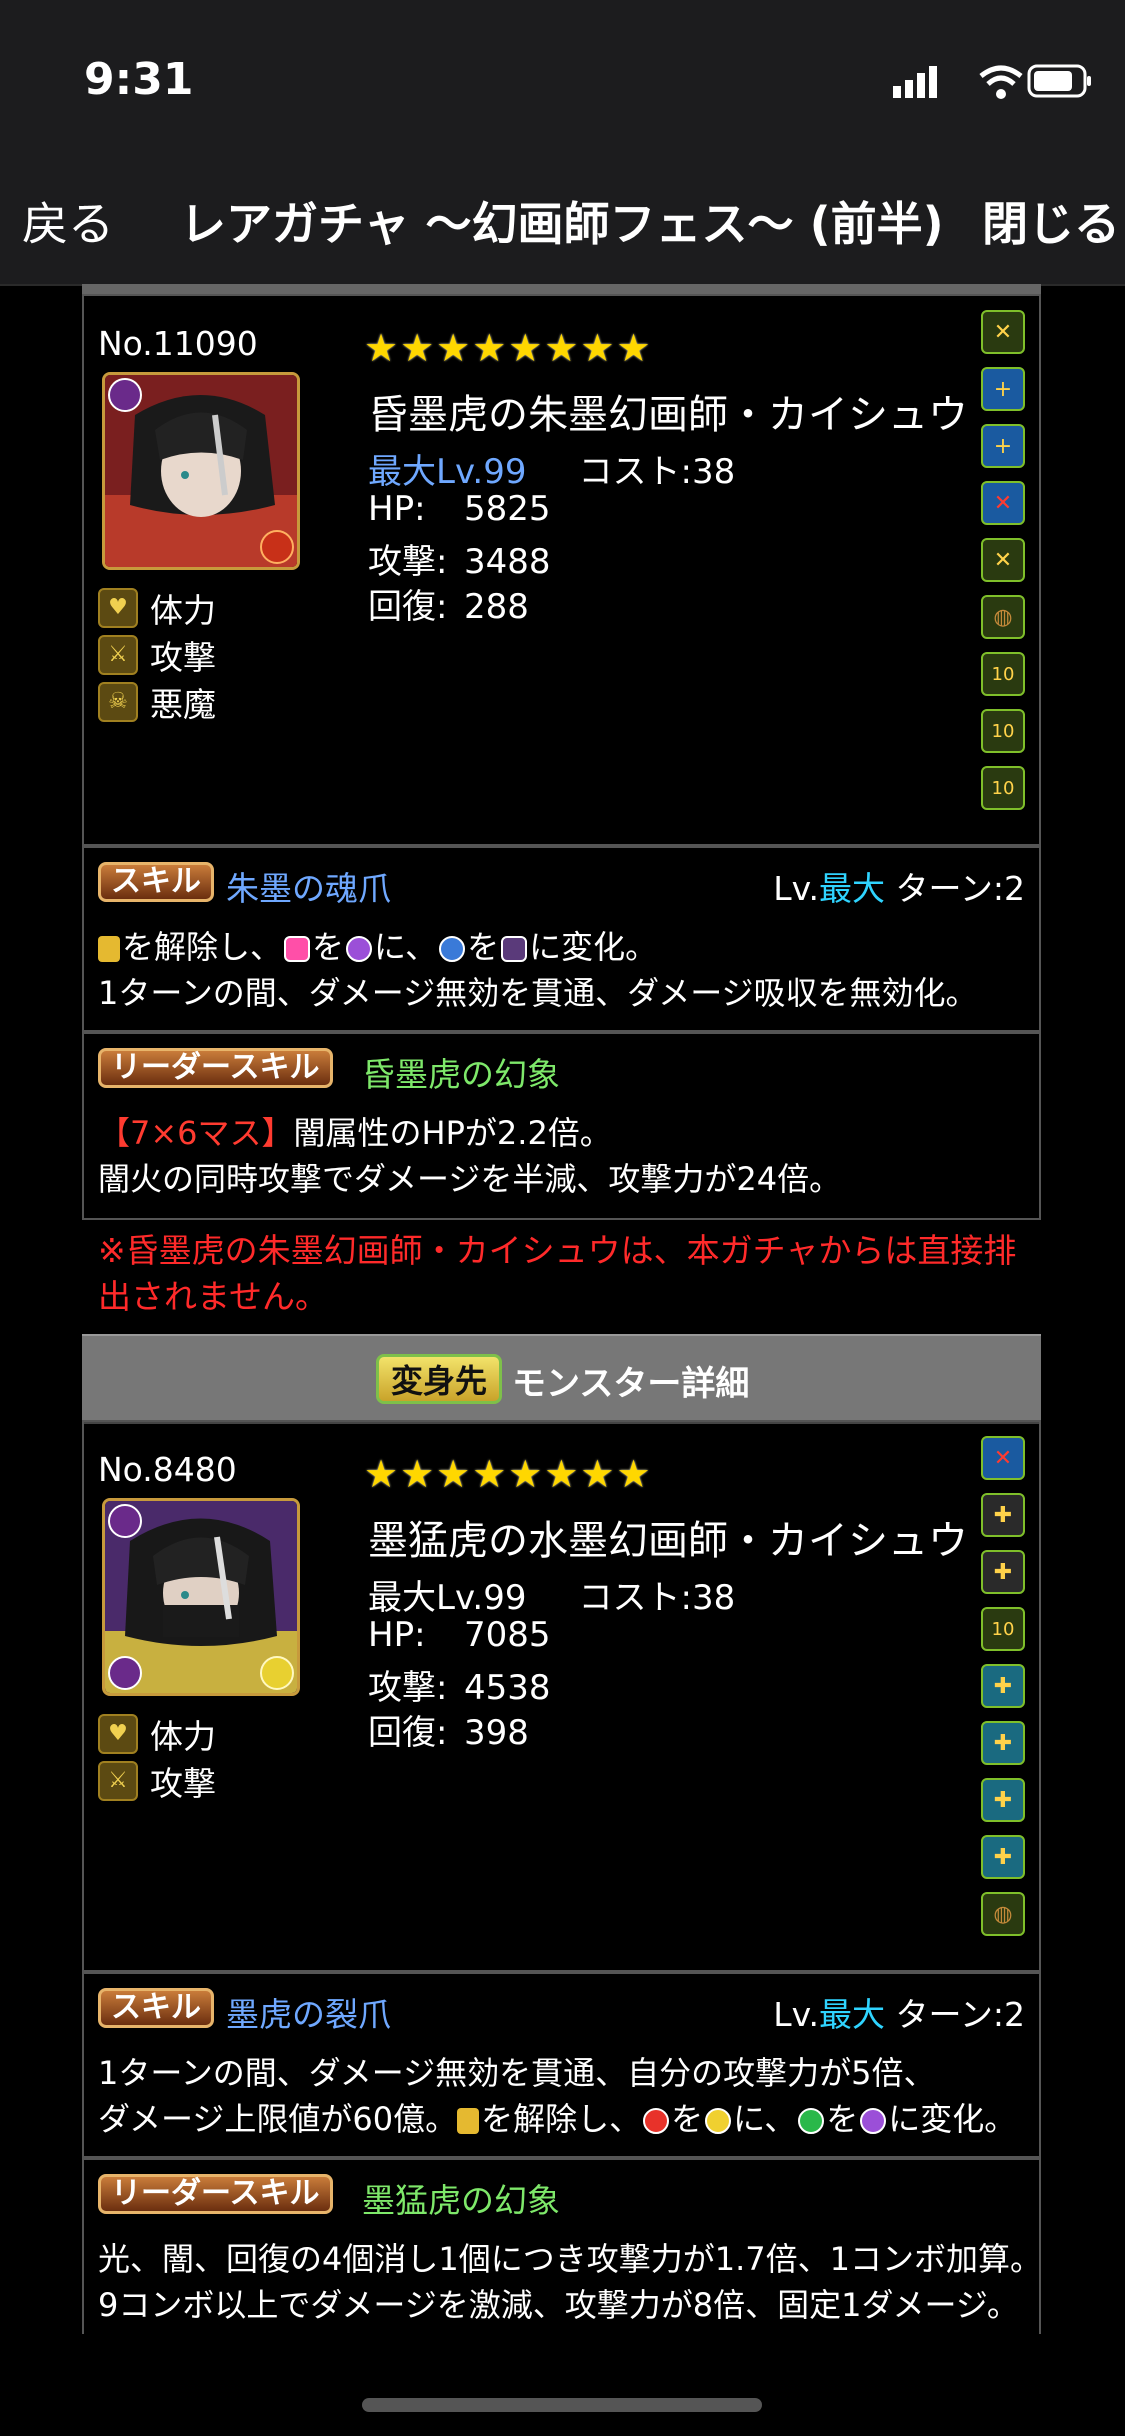 Image resolution: width=1125 pixels, height=2436 pixels. What do you see at coordinates (517, 2073) in the screenshot?
I see `skill-desc-line1: 1ターンの間、ダメージ無効を貫通、自分の攻撃力が5倍、` at bounding box center [517, 2073].